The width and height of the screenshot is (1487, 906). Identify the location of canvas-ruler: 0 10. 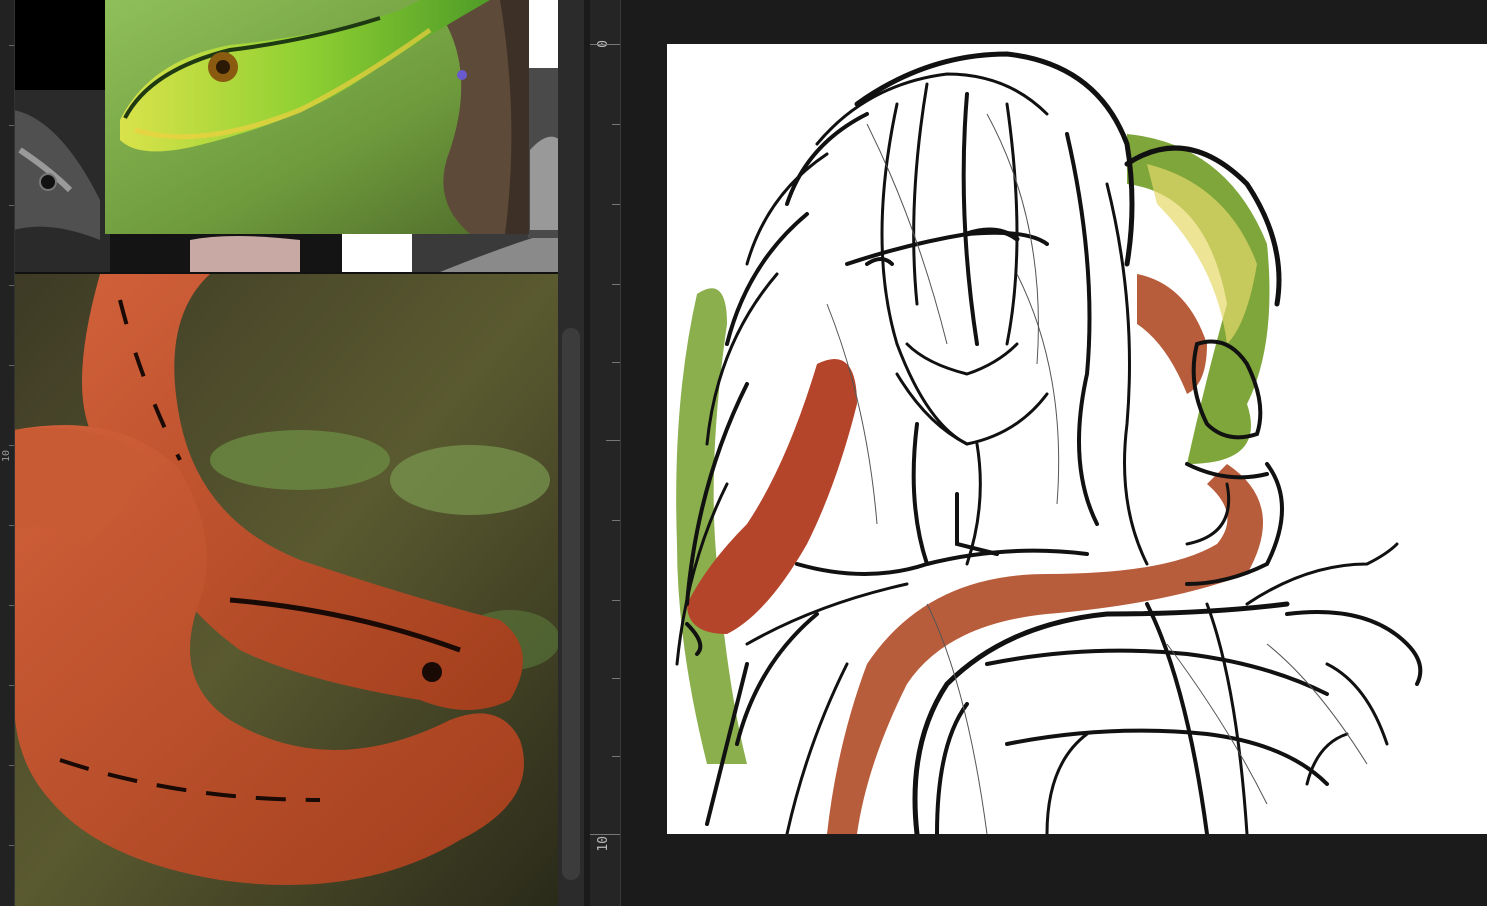
(605, 453).